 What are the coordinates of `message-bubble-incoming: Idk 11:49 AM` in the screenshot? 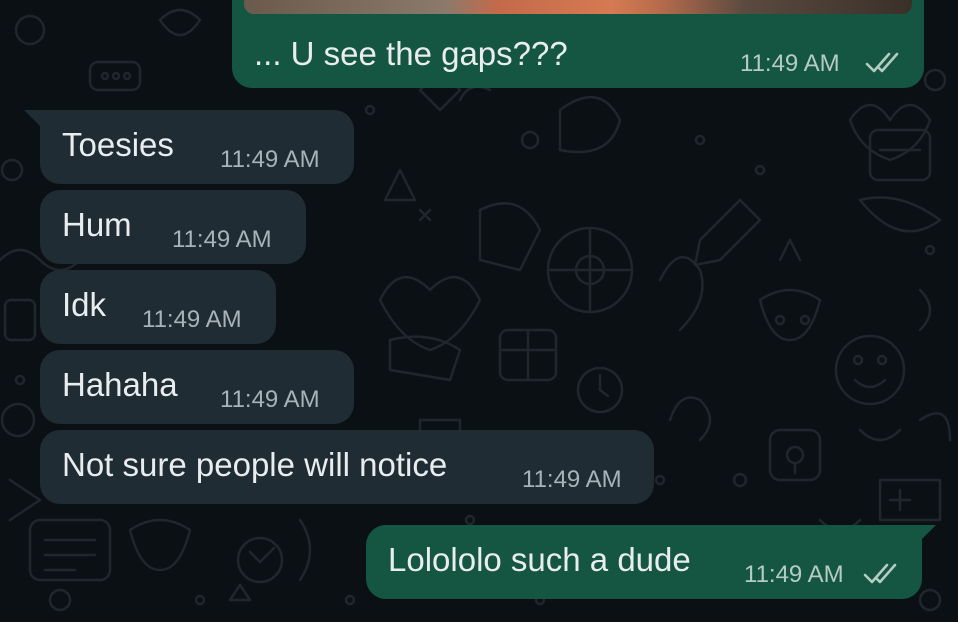 It's located at (158, 307).